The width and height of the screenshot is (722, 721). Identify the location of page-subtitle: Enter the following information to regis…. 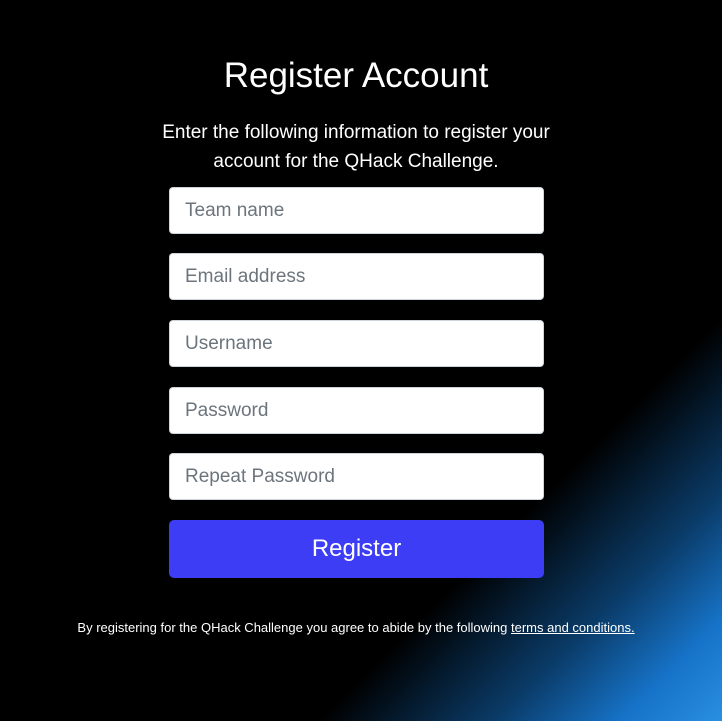
(356, 147).